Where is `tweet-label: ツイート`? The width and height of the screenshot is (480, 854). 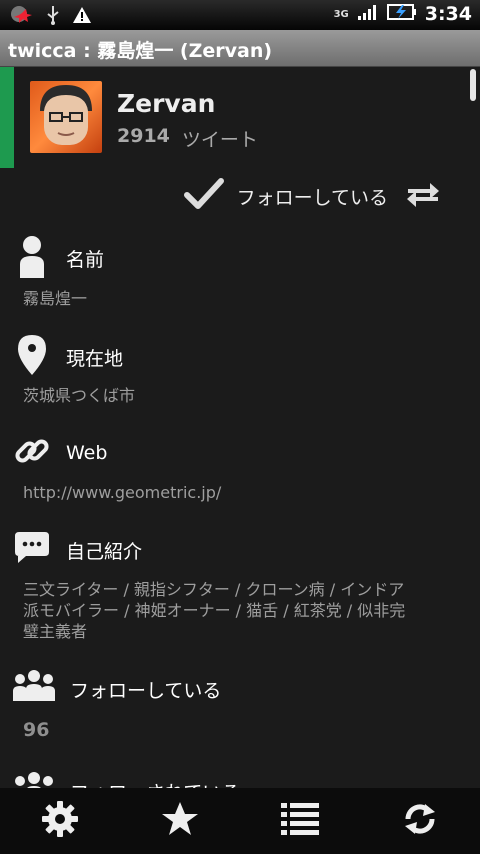
tweet-label: ツイート is located at coordinates (219, 140).